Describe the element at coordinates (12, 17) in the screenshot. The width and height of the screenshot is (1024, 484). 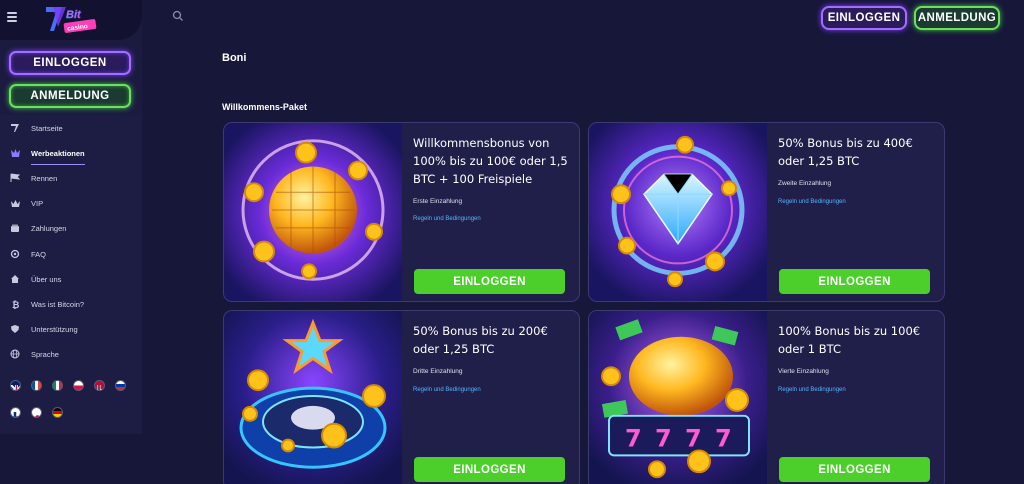
I see `menu-icon` at that location.